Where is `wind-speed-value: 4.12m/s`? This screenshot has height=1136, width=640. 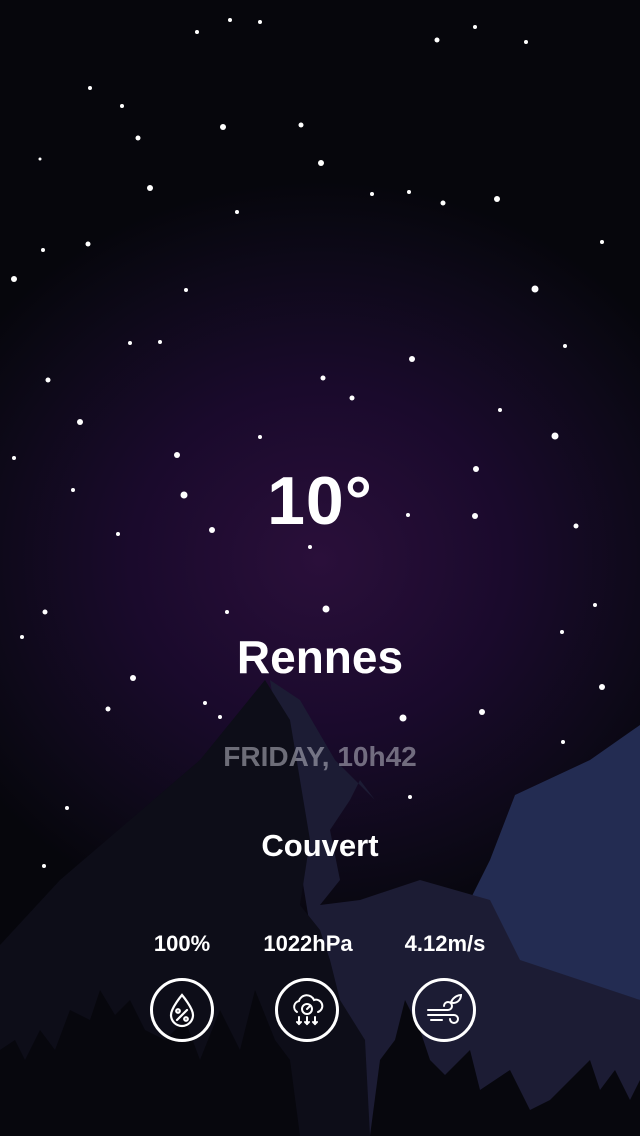 wind-speed-value: 4.12m/s is located at coordinates (445, 943).